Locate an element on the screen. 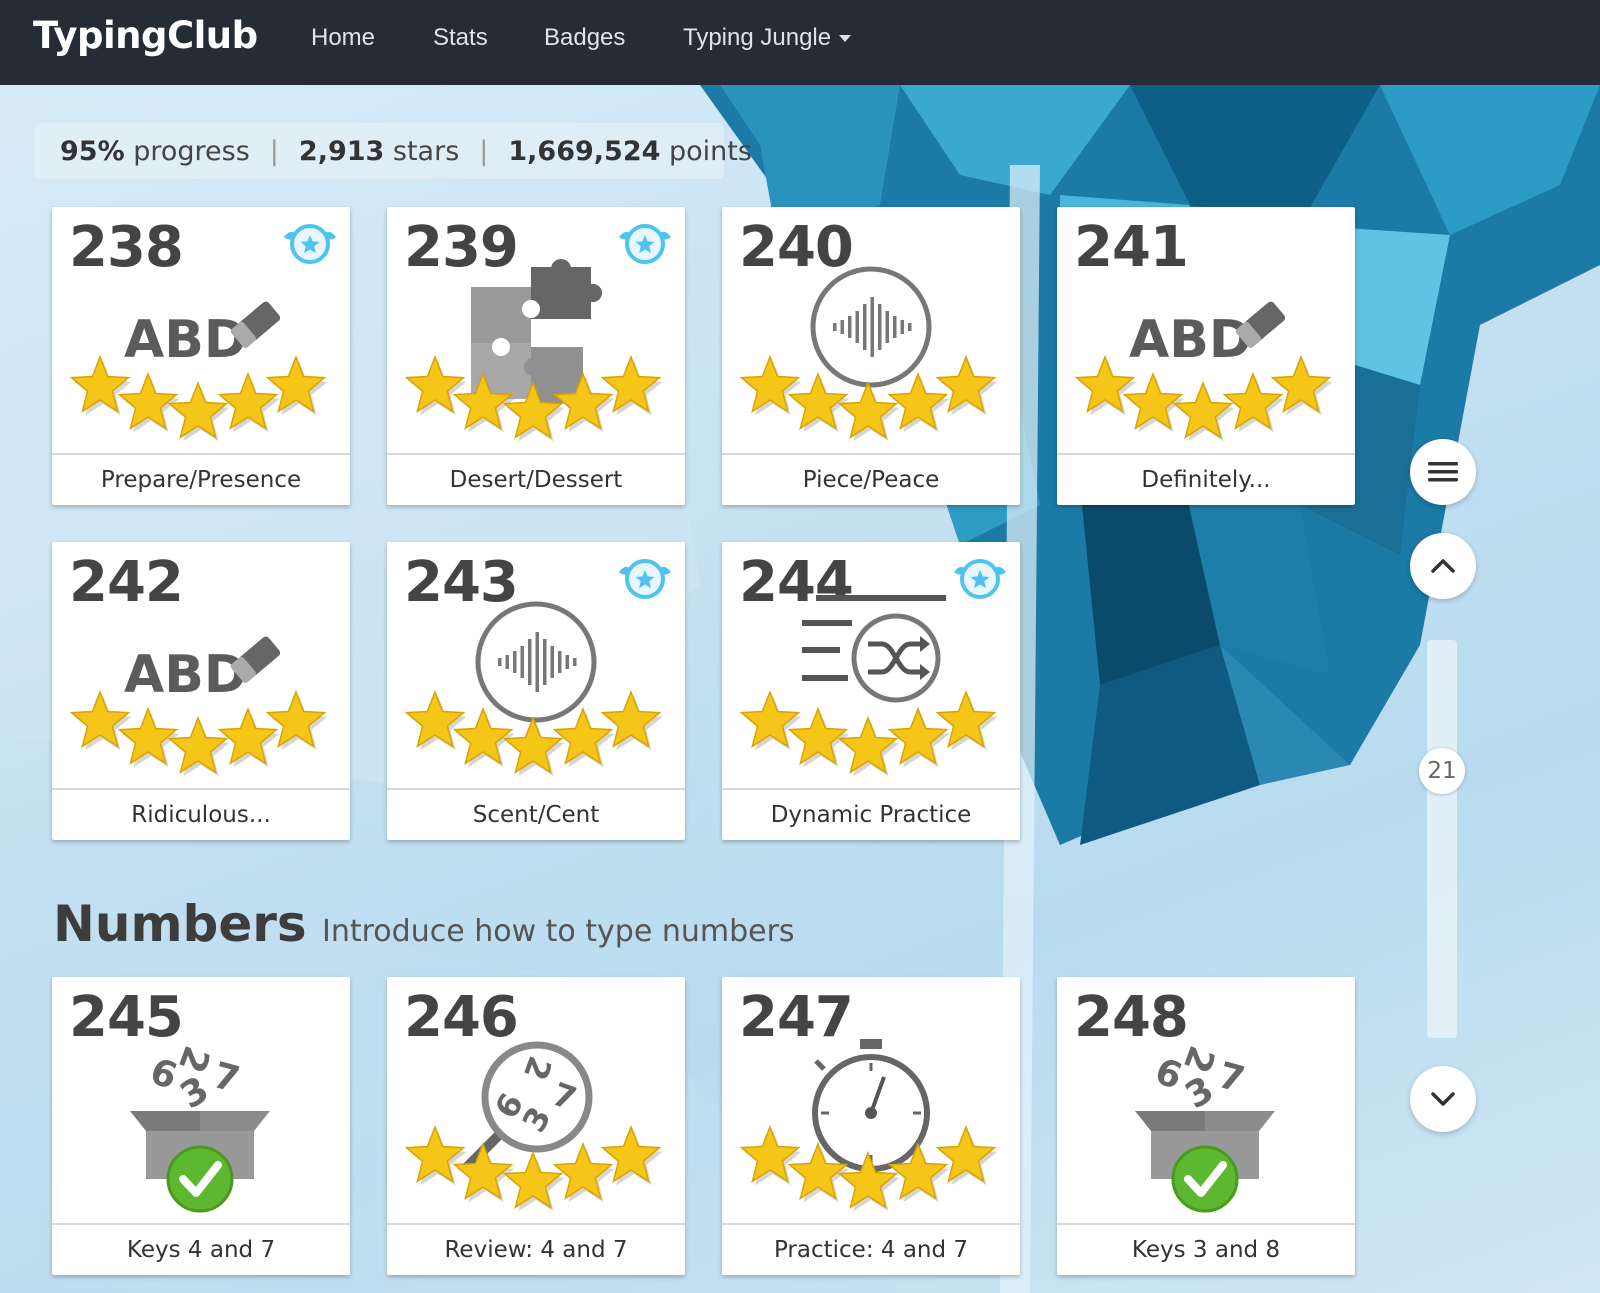  lesson-title: Keys 3 and 8 is located at coordinates (1206, 1249).